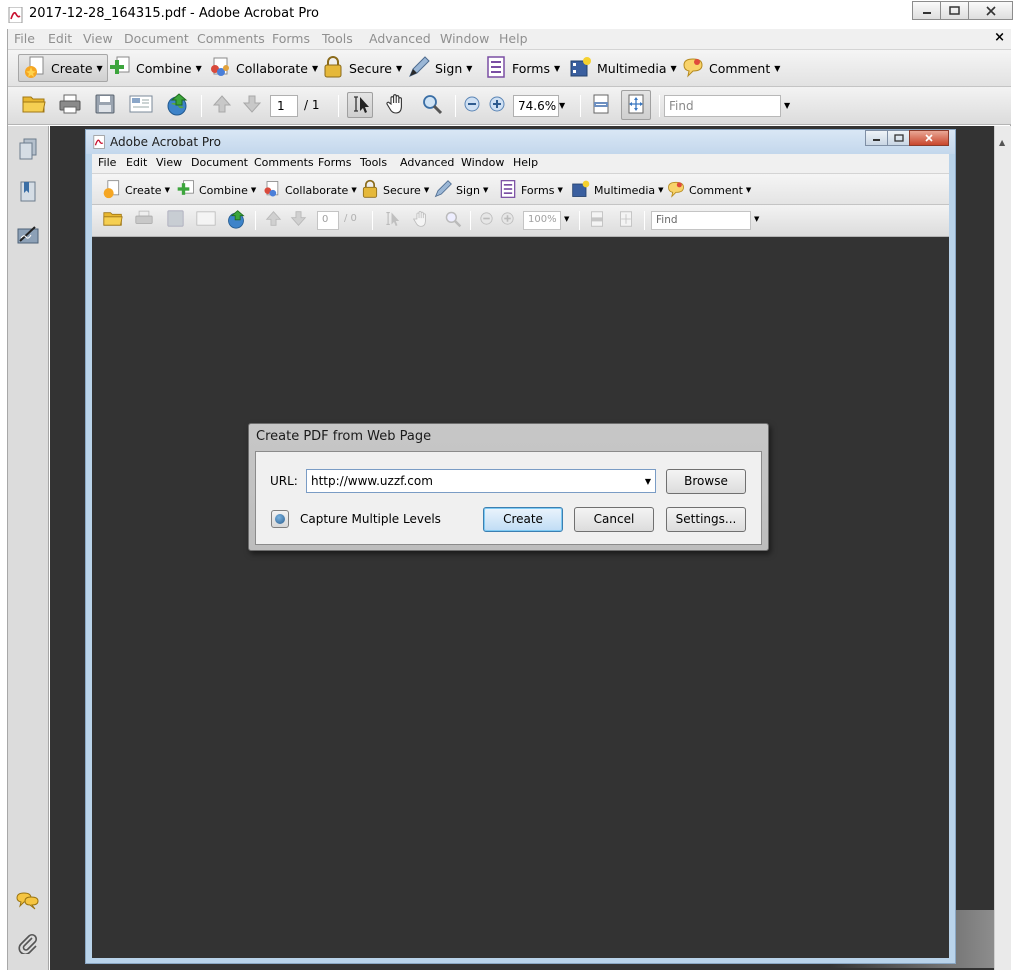  What do you see at coordinates (1002, 548) in the screenshot?
I see `vertical-scrollbar: ▲` at bounding box center [1002, 548].